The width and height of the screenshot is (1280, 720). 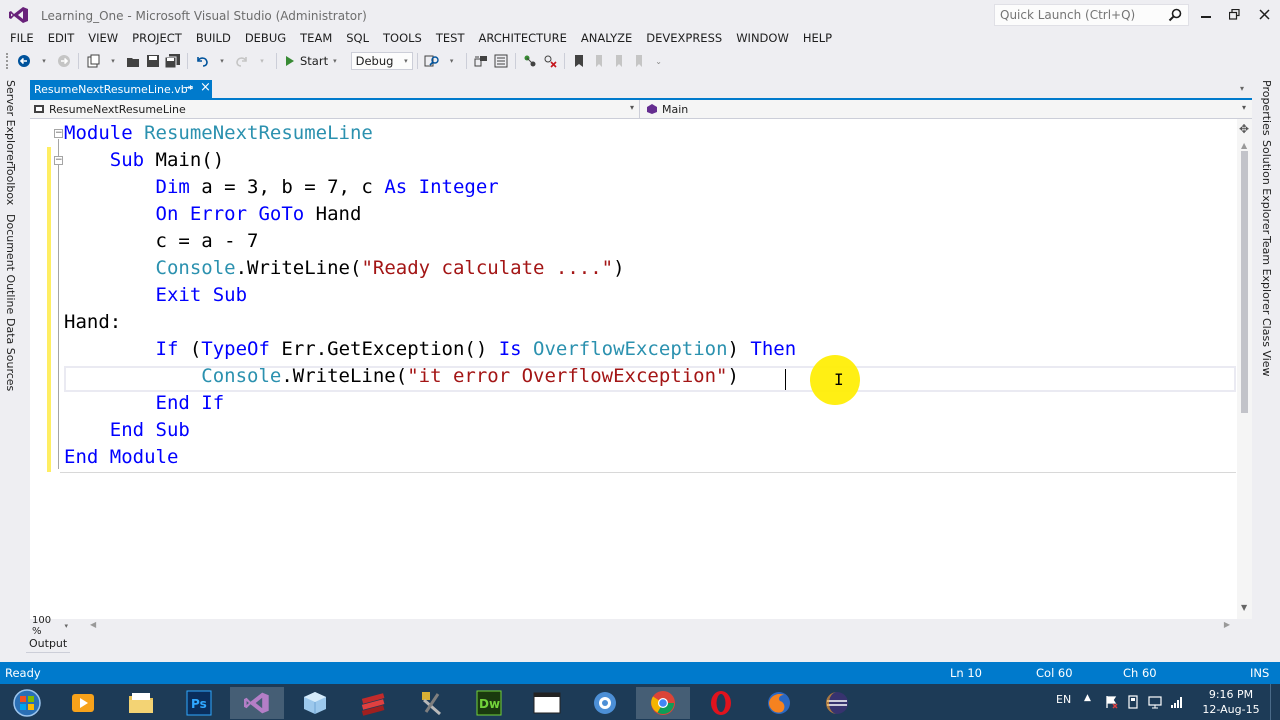 I want to click on scroll-left-icon: ◀, so click(x=93, y=624).